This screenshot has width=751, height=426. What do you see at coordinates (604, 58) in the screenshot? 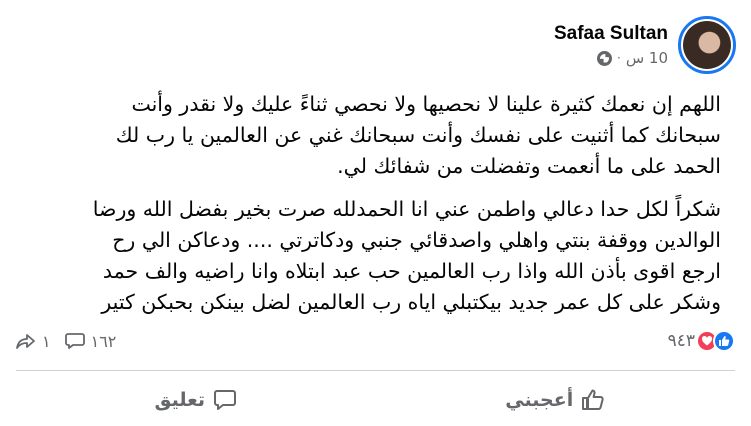
I see `globe-icon` at bounding box center [604, 58].